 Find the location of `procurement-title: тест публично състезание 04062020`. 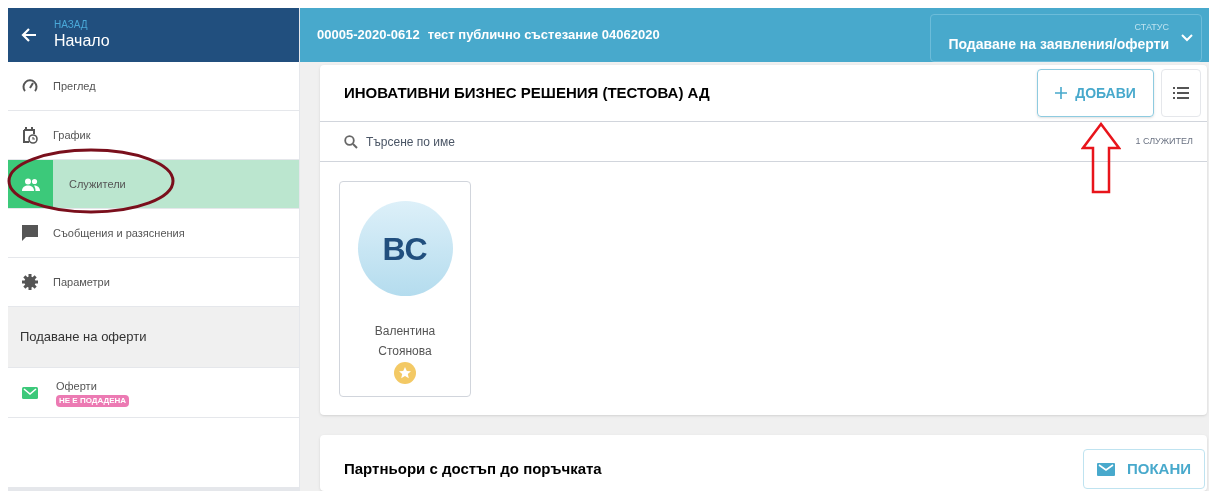

procurement-title: тест публично състезание 04062020 is located at coordinates (543, 35).